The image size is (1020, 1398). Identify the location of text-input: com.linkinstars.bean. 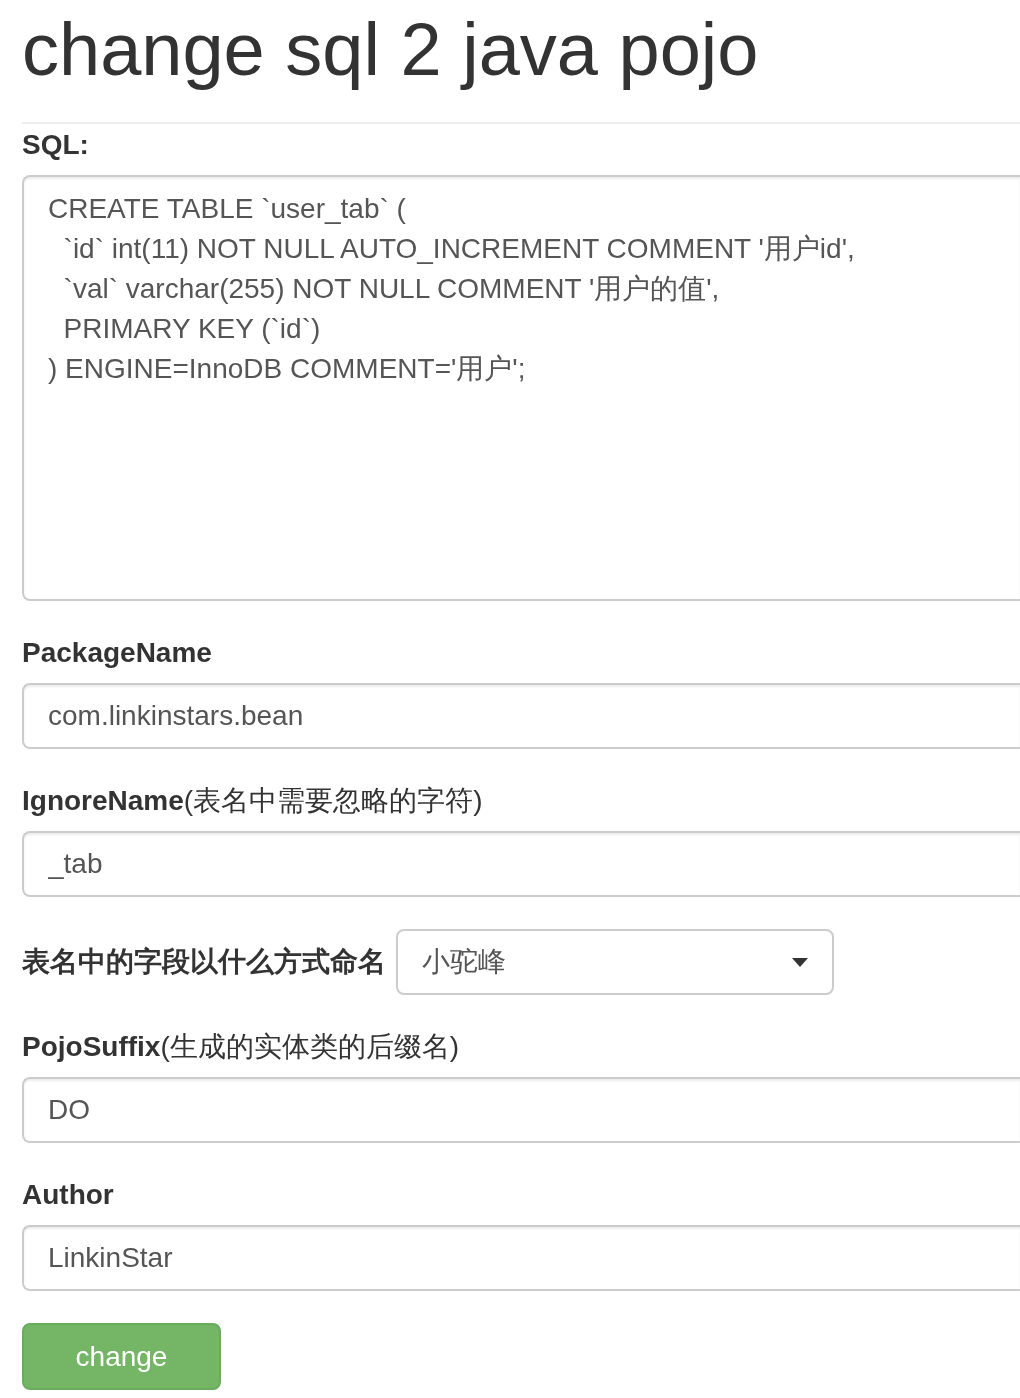
(521, 716).